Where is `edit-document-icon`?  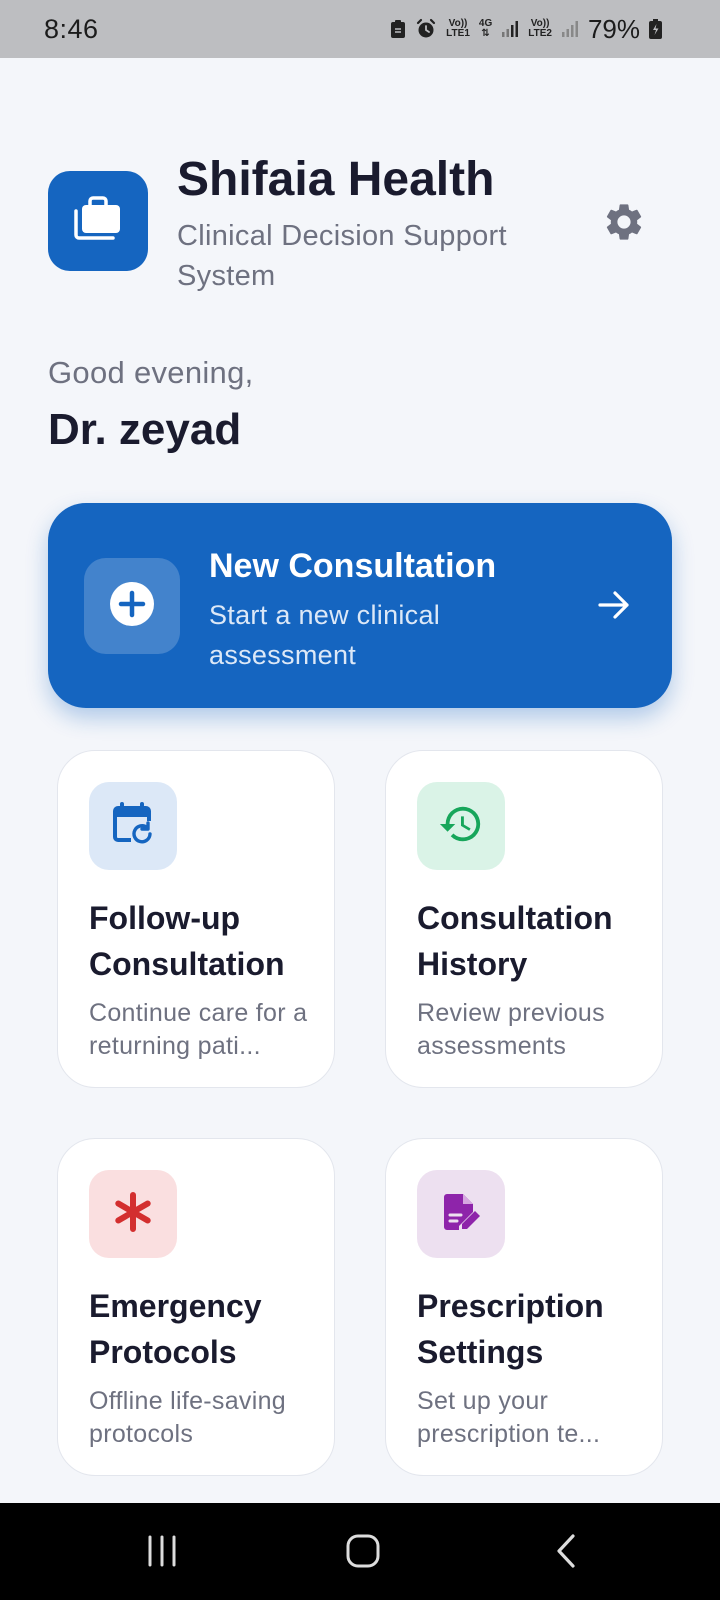
edit-document-icon is located at coordinates (461, 1214).